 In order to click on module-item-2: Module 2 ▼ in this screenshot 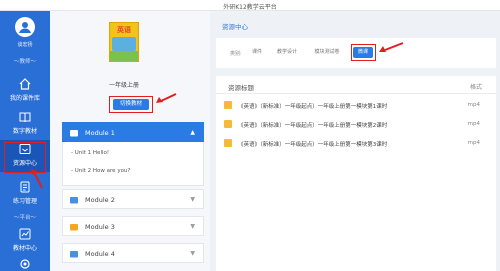, I will do `click(133, 199)`.